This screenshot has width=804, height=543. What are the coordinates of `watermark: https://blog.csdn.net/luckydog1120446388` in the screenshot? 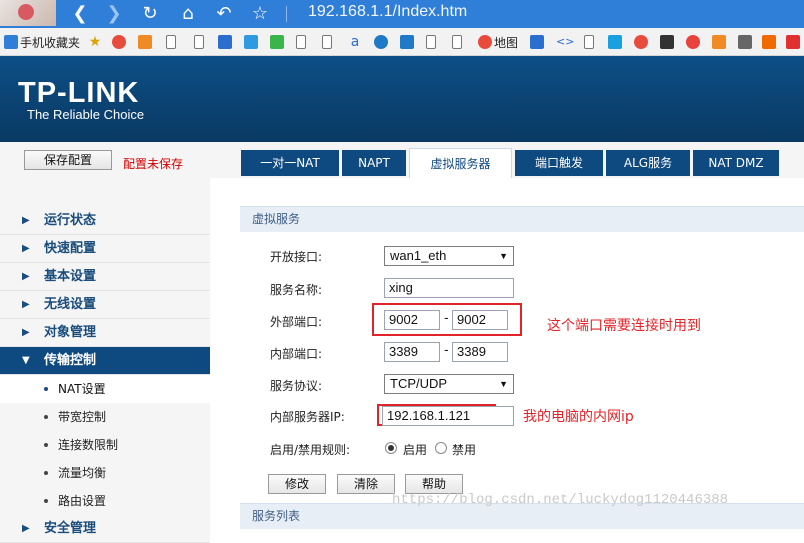 It's located at (560, 500).